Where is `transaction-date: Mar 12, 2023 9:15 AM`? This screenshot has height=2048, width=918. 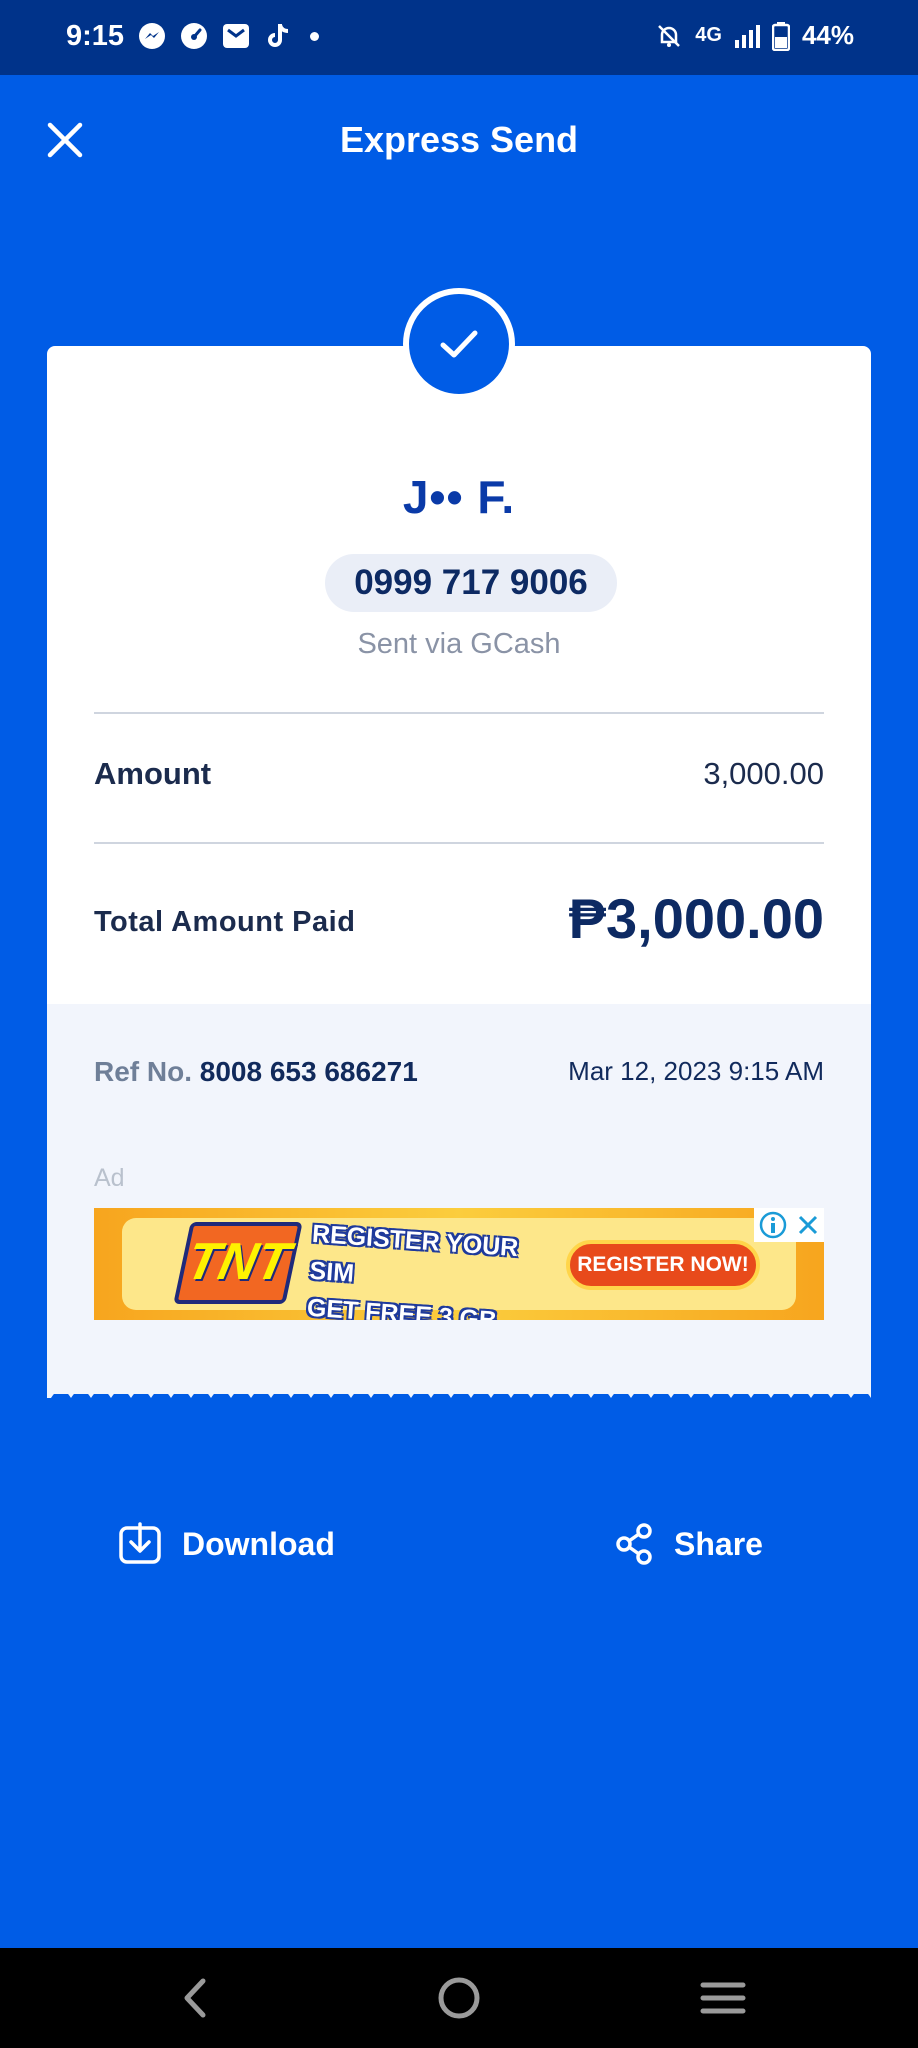
transaction-date: Mar 12, 2023 9:15 AM is located at coordinates (696, 1071).